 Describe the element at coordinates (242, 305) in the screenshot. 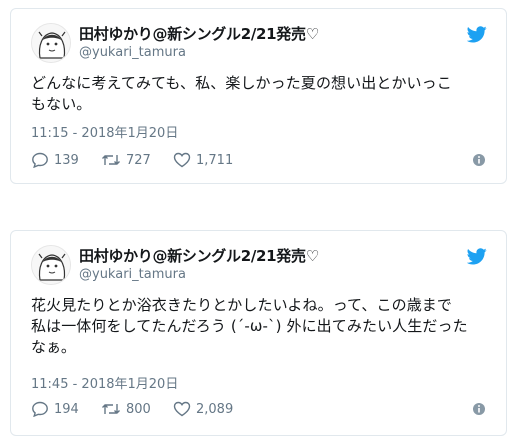

I see `tweet-text-line: 花火見たりとか浴衣きたりとかしたいよね。って、この歳まで` at that location.